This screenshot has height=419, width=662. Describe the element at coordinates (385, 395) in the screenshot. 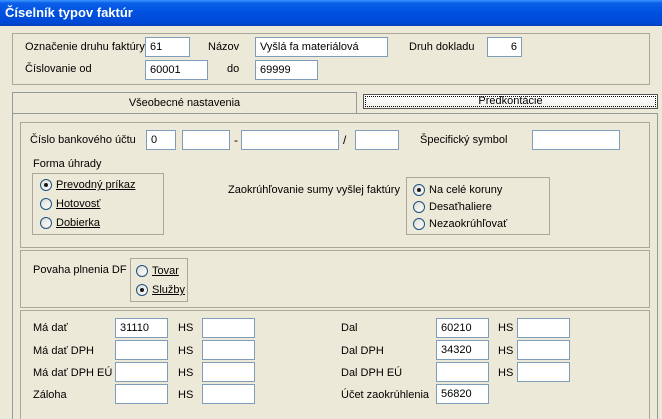

I see `ucet-zaokruhlenia-label: Účet zaokrúhlenia` at that location.